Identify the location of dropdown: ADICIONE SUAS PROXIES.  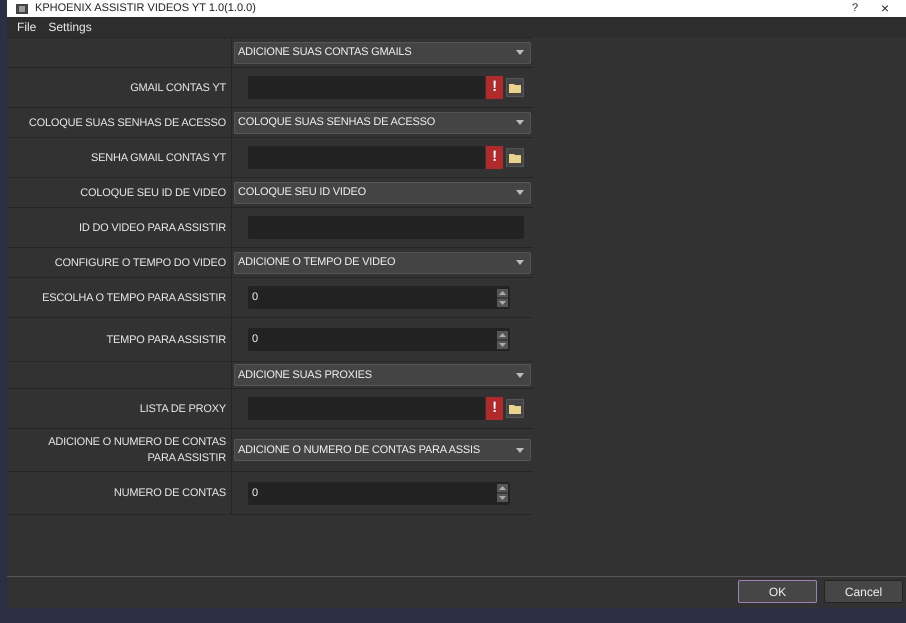
(382, 375).